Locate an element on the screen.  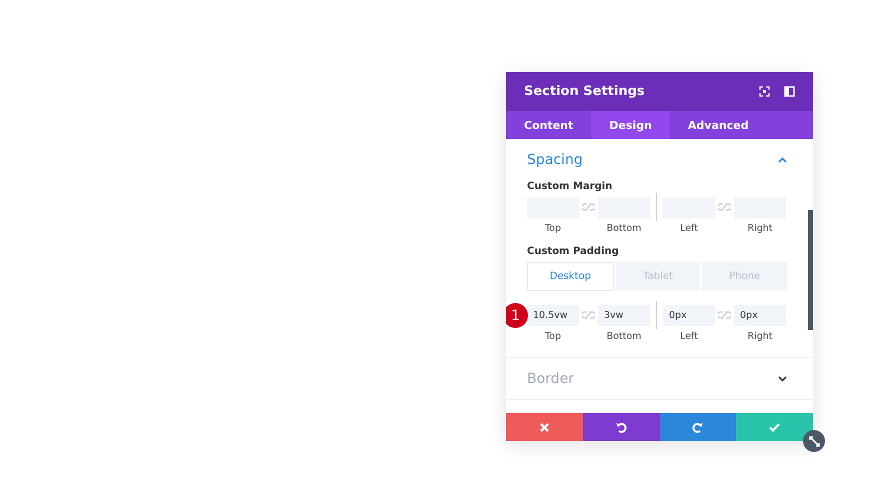
undo-icon is located at coordinates (621, 427).